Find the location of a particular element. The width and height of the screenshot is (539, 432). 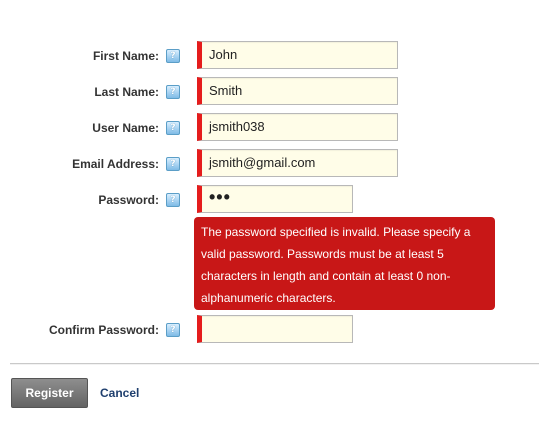

register-button: Register is located at coordinates (49, 393).